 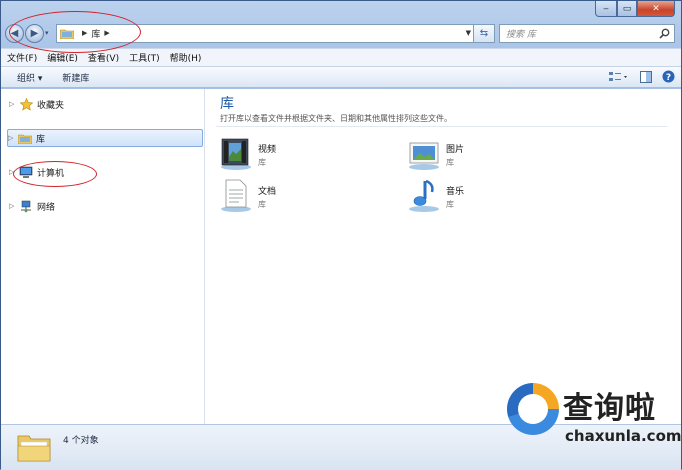 I want to click on command-bar: 组织 ▾ 新建库 ?, so click(x=341, y=77).